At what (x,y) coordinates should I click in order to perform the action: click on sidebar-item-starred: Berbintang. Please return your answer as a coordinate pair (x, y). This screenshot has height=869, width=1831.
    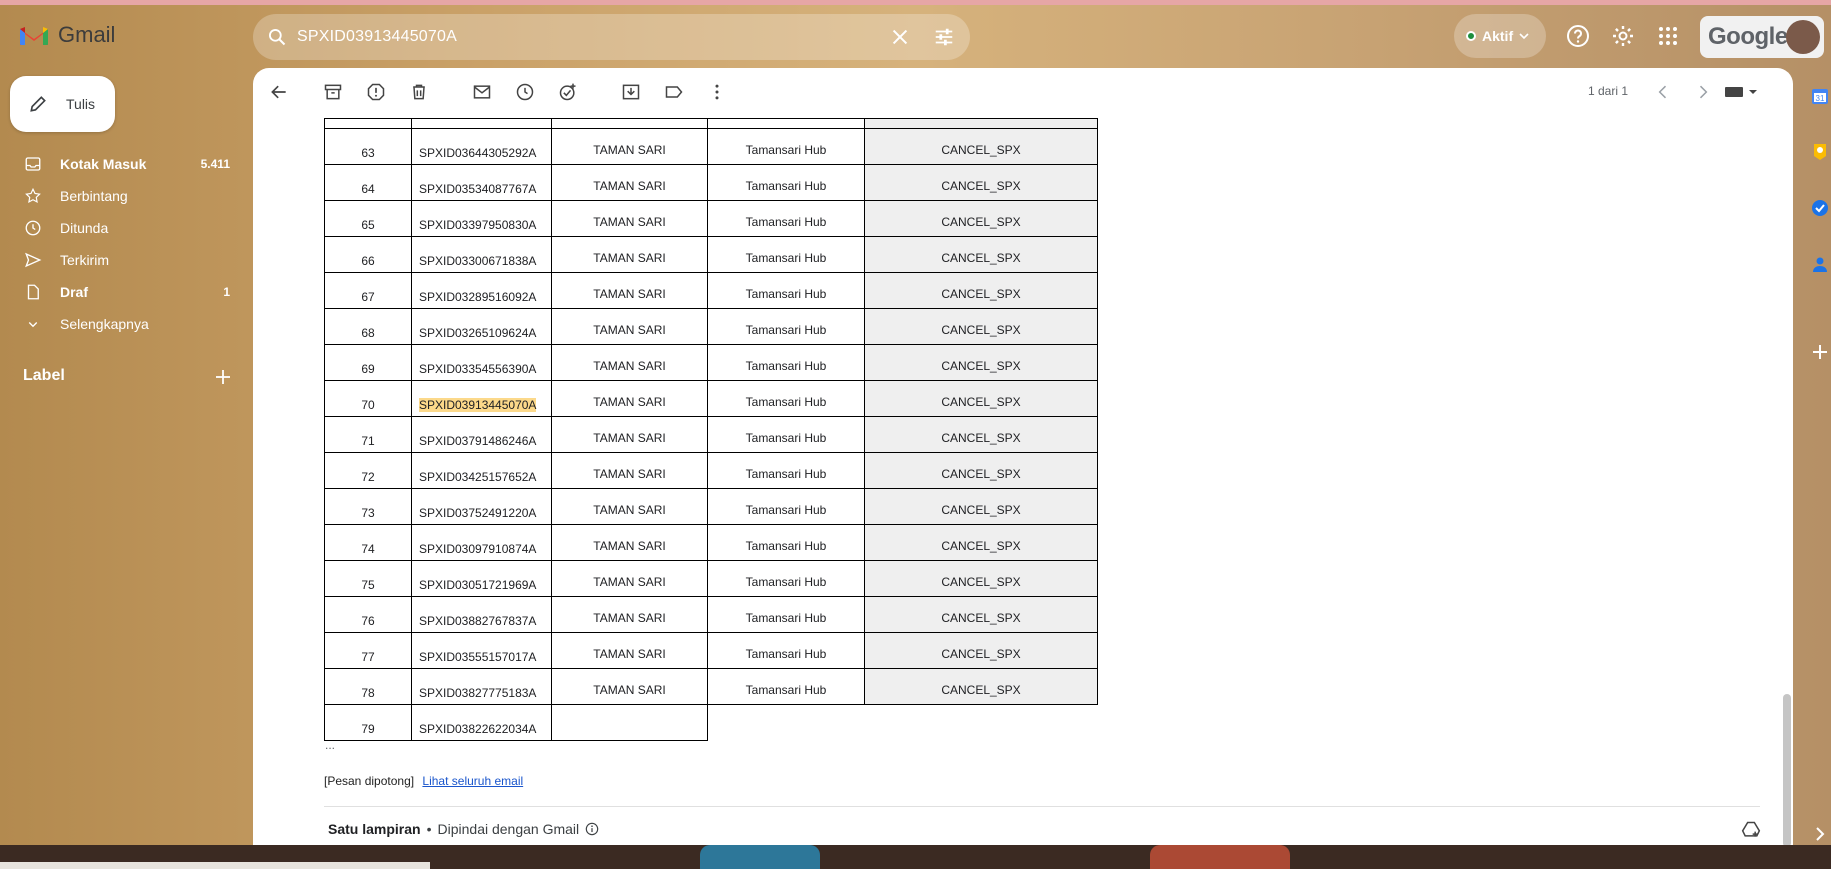
    Looking at the image, I should click on (129, 196).